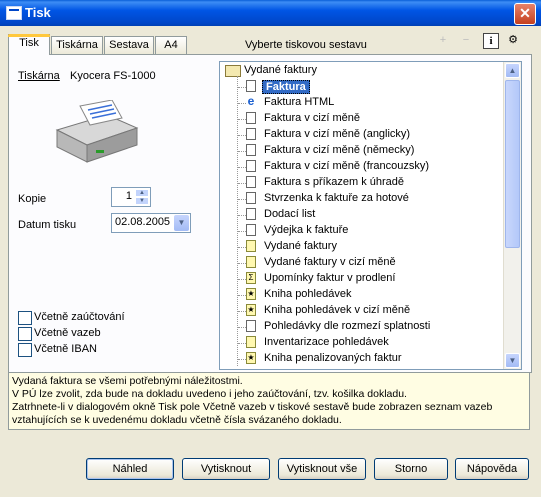  I want to click on print-date-picker: 02.08.2005 ▼, so click(151, 223).